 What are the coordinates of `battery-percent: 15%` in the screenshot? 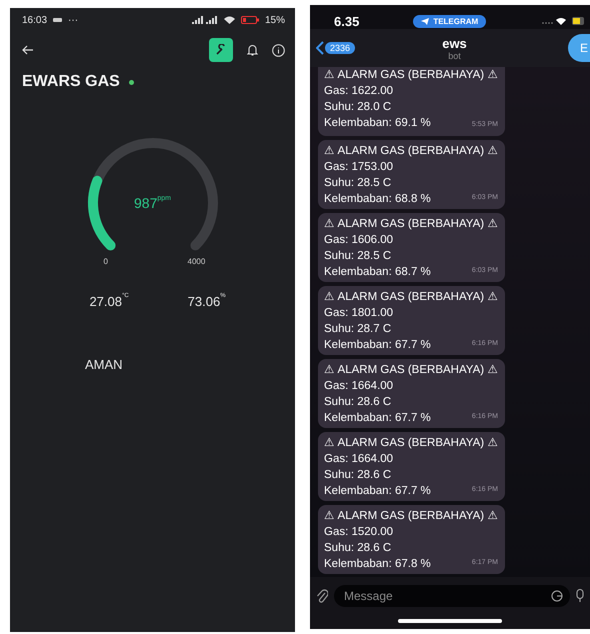 It's located at (274, 20).